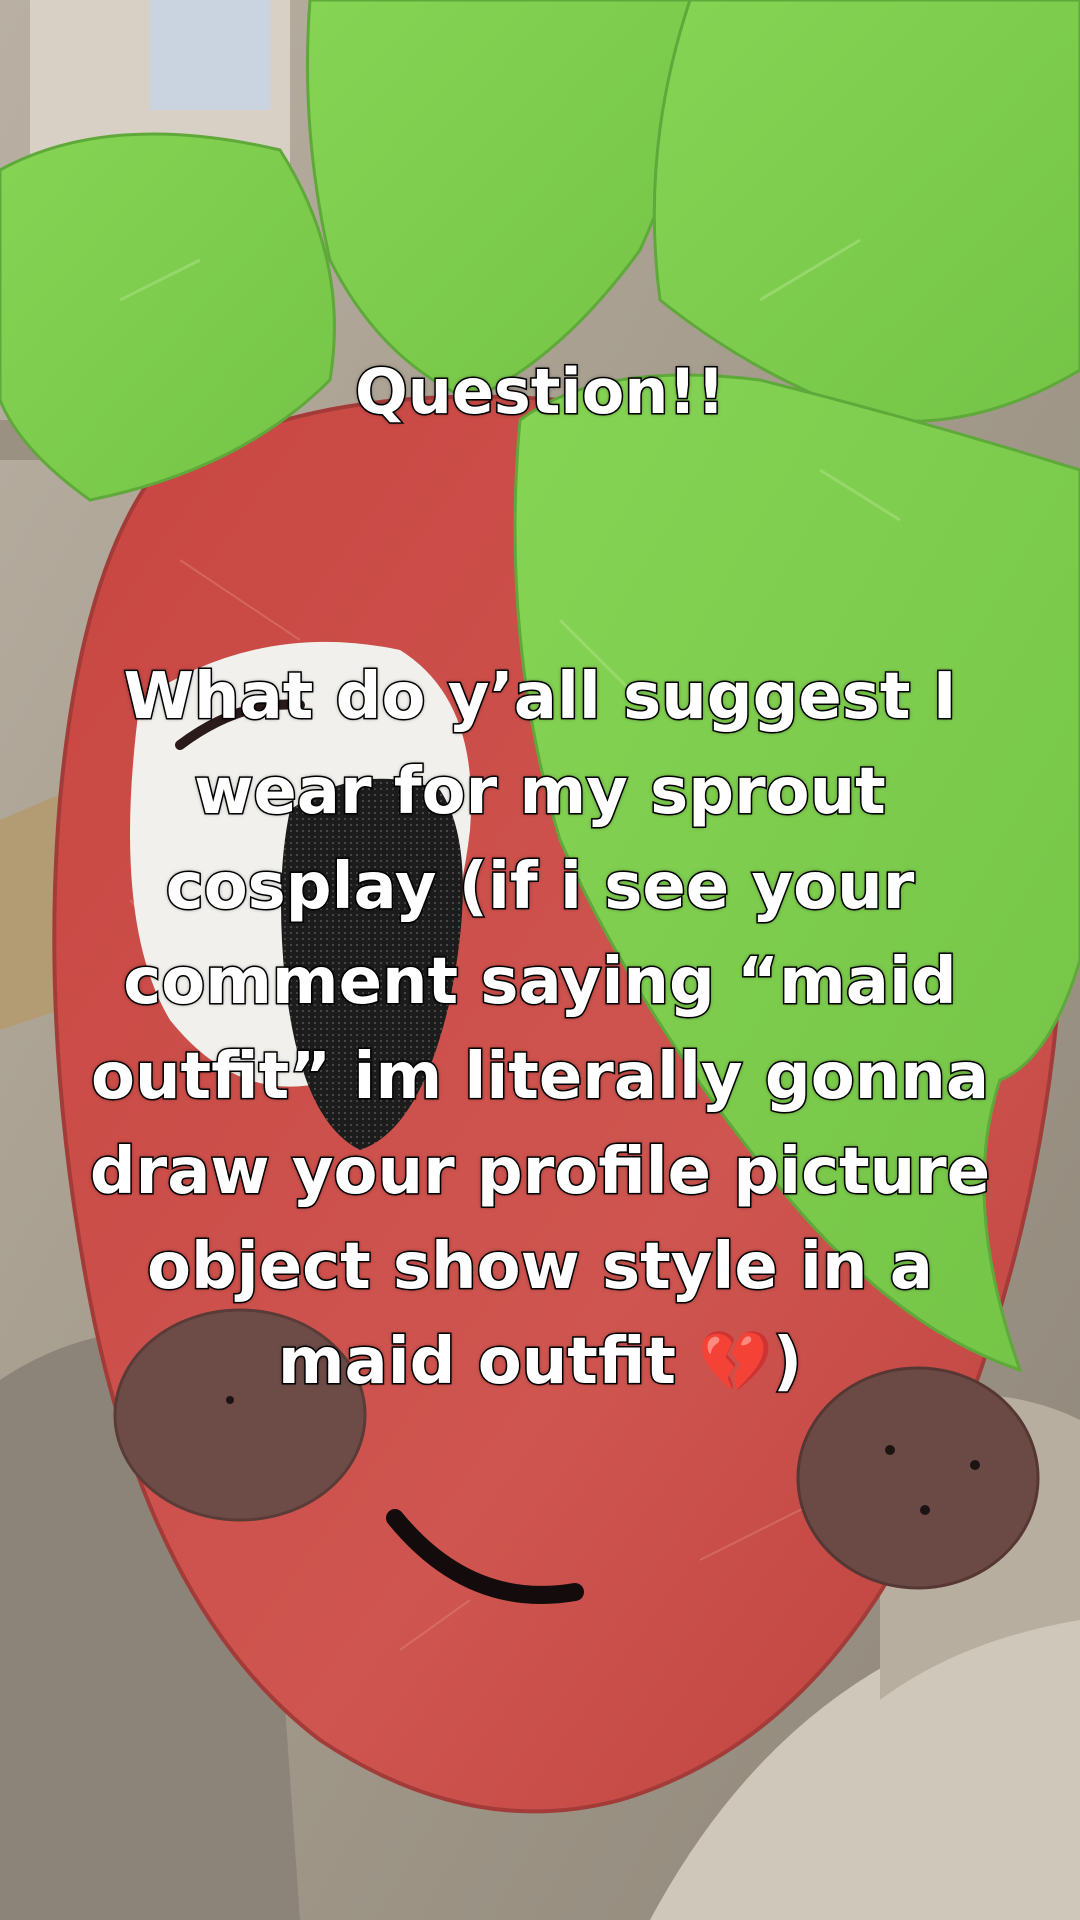 Image resolution: width=1080 pixels, height=1920 pixels. I want to click on caption-last-line-text: maid outfit, so click(487, 1362).